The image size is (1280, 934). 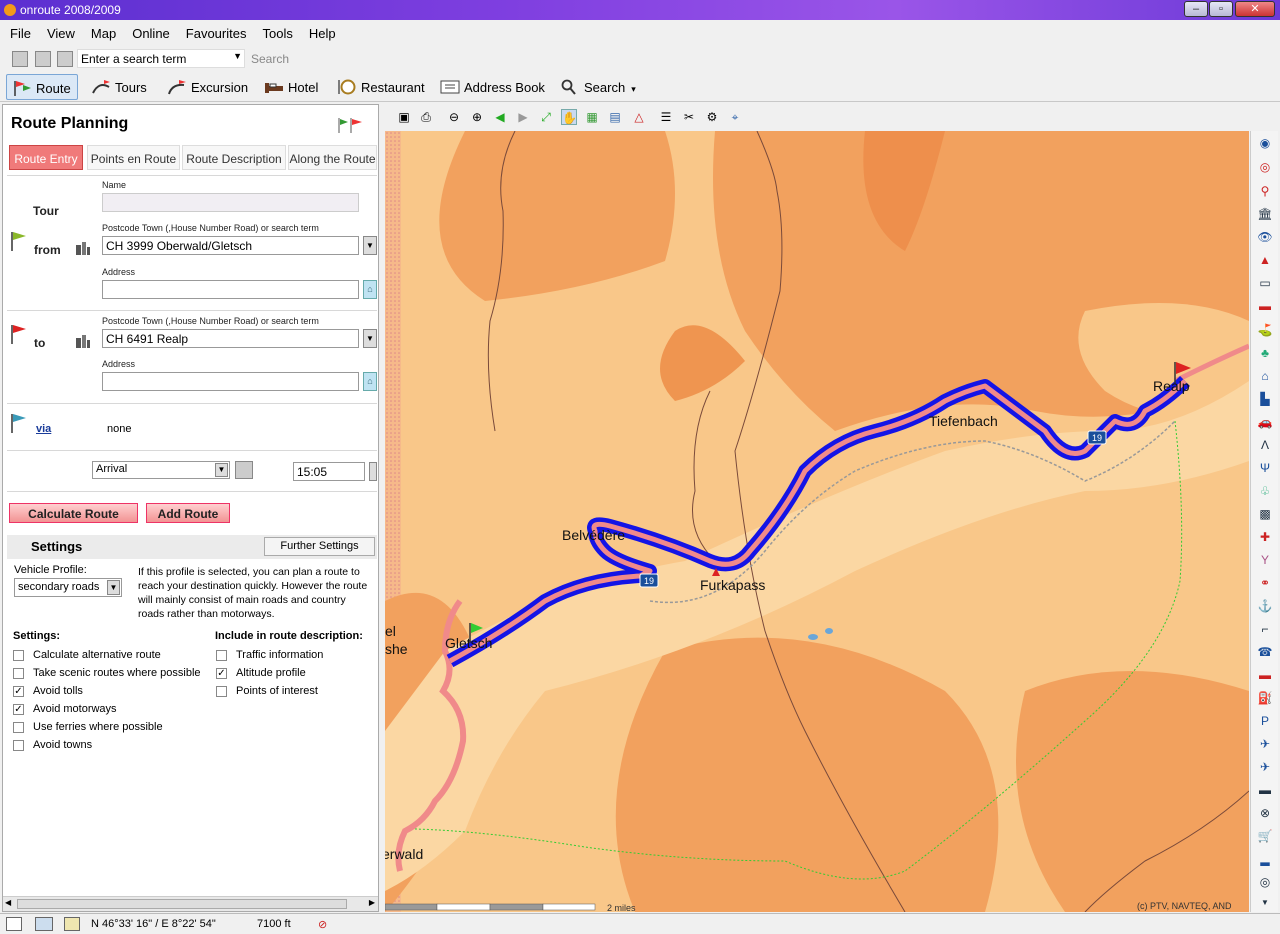 What do you see at coordinates (83, 248) in the screenshot?
I see `town-icon` at bounding box center [83, 248].